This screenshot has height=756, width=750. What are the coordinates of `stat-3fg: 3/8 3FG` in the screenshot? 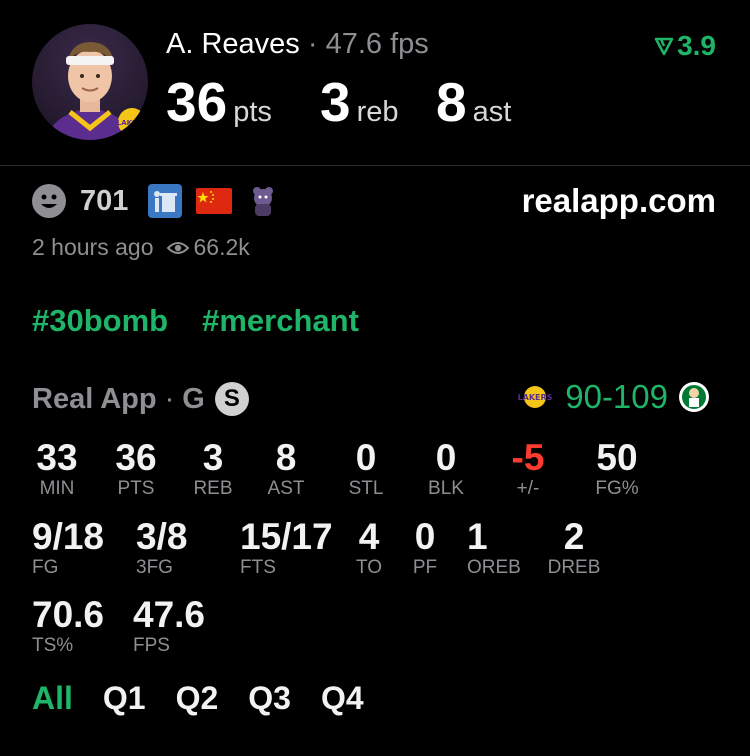 It's located at (161, 548).